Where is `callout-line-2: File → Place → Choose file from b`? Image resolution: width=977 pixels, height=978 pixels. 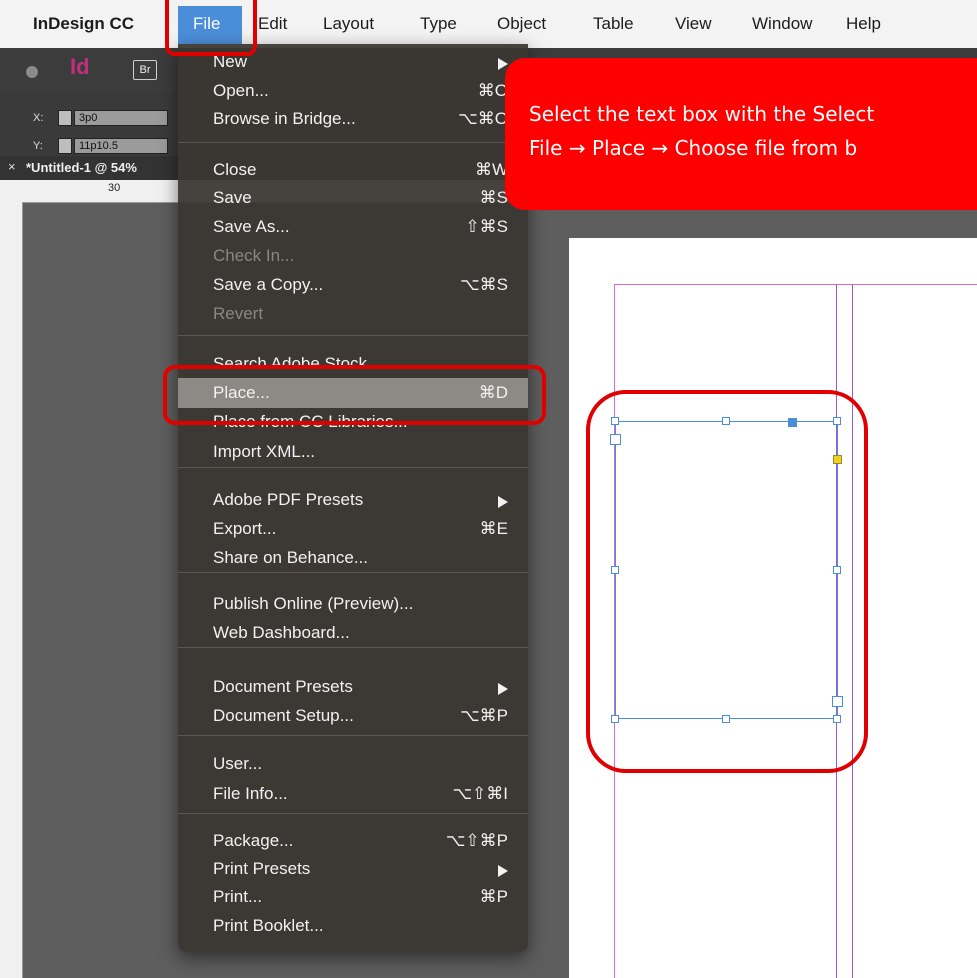
callout-line-2: File → Place → Choose file from b is located at coordinates (693, 148).